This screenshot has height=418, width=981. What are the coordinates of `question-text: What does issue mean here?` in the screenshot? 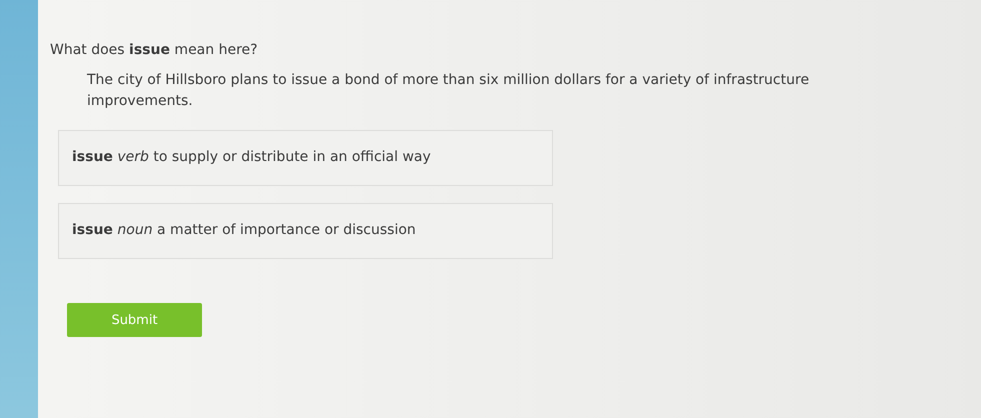 It's located at (154, 50).